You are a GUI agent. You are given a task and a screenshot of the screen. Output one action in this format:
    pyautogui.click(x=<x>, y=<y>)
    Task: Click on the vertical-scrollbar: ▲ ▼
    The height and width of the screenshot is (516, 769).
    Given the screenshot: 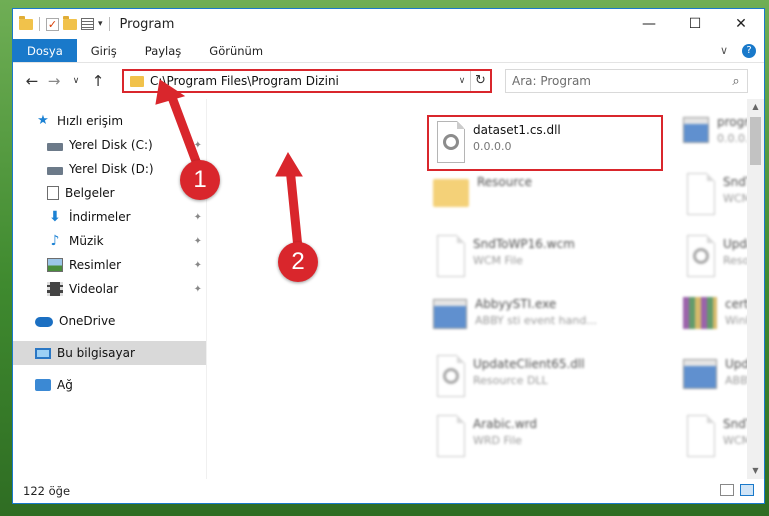 What is the action you would take?
    pyautogui.click(x=755, y=289)
    